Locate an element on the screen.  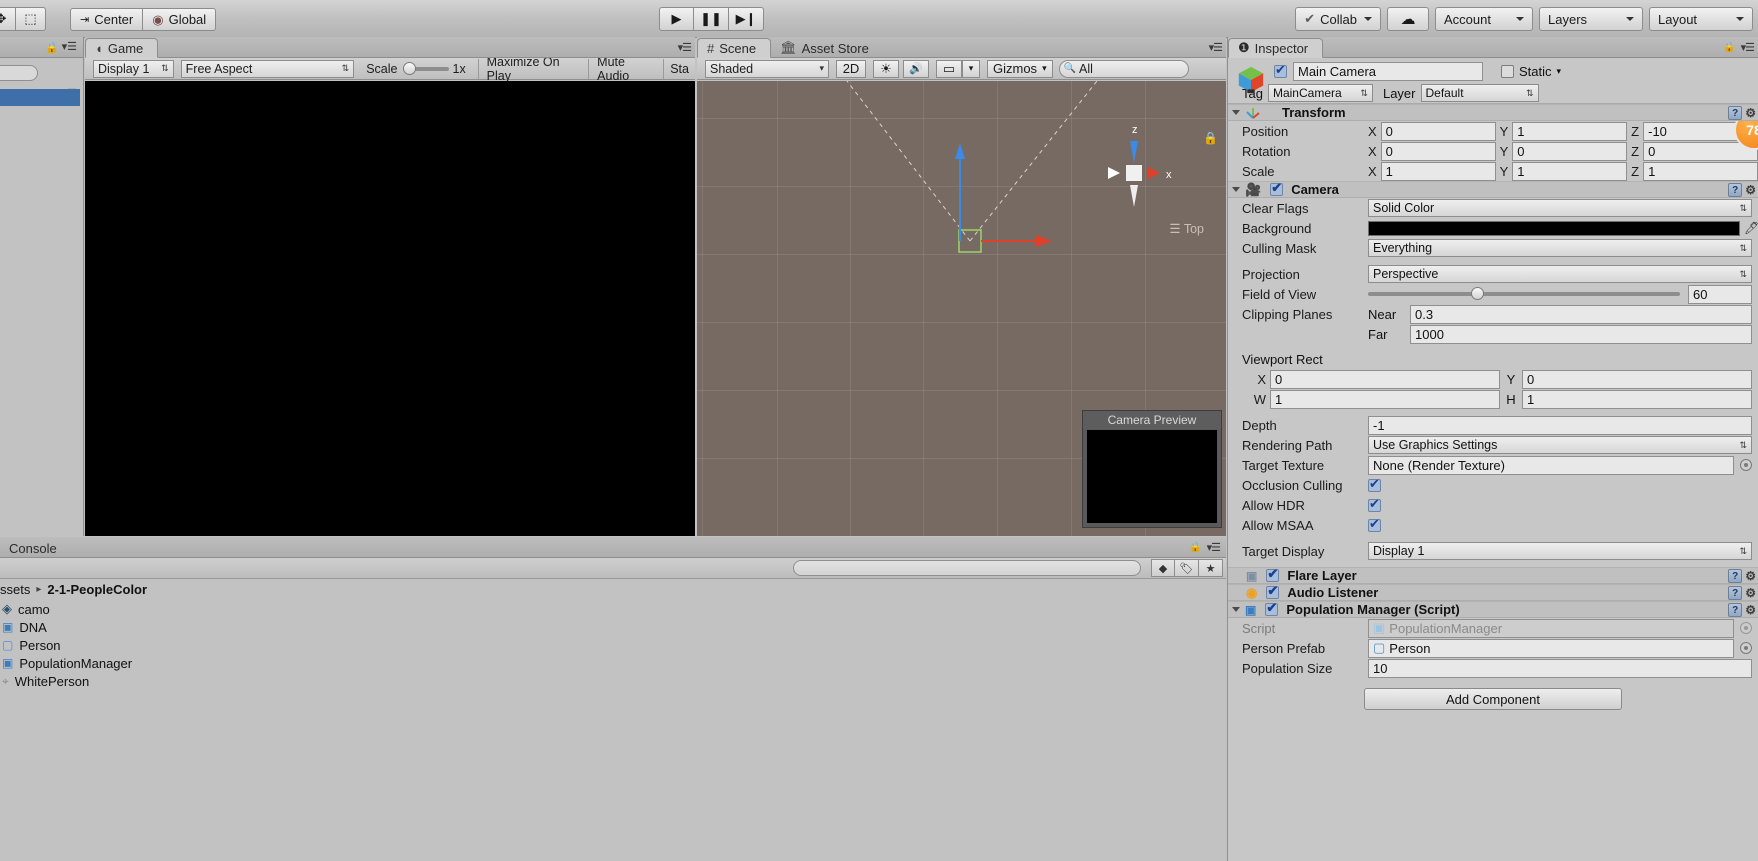
list-item: ◈ camo is located at coordinates (613, 609).